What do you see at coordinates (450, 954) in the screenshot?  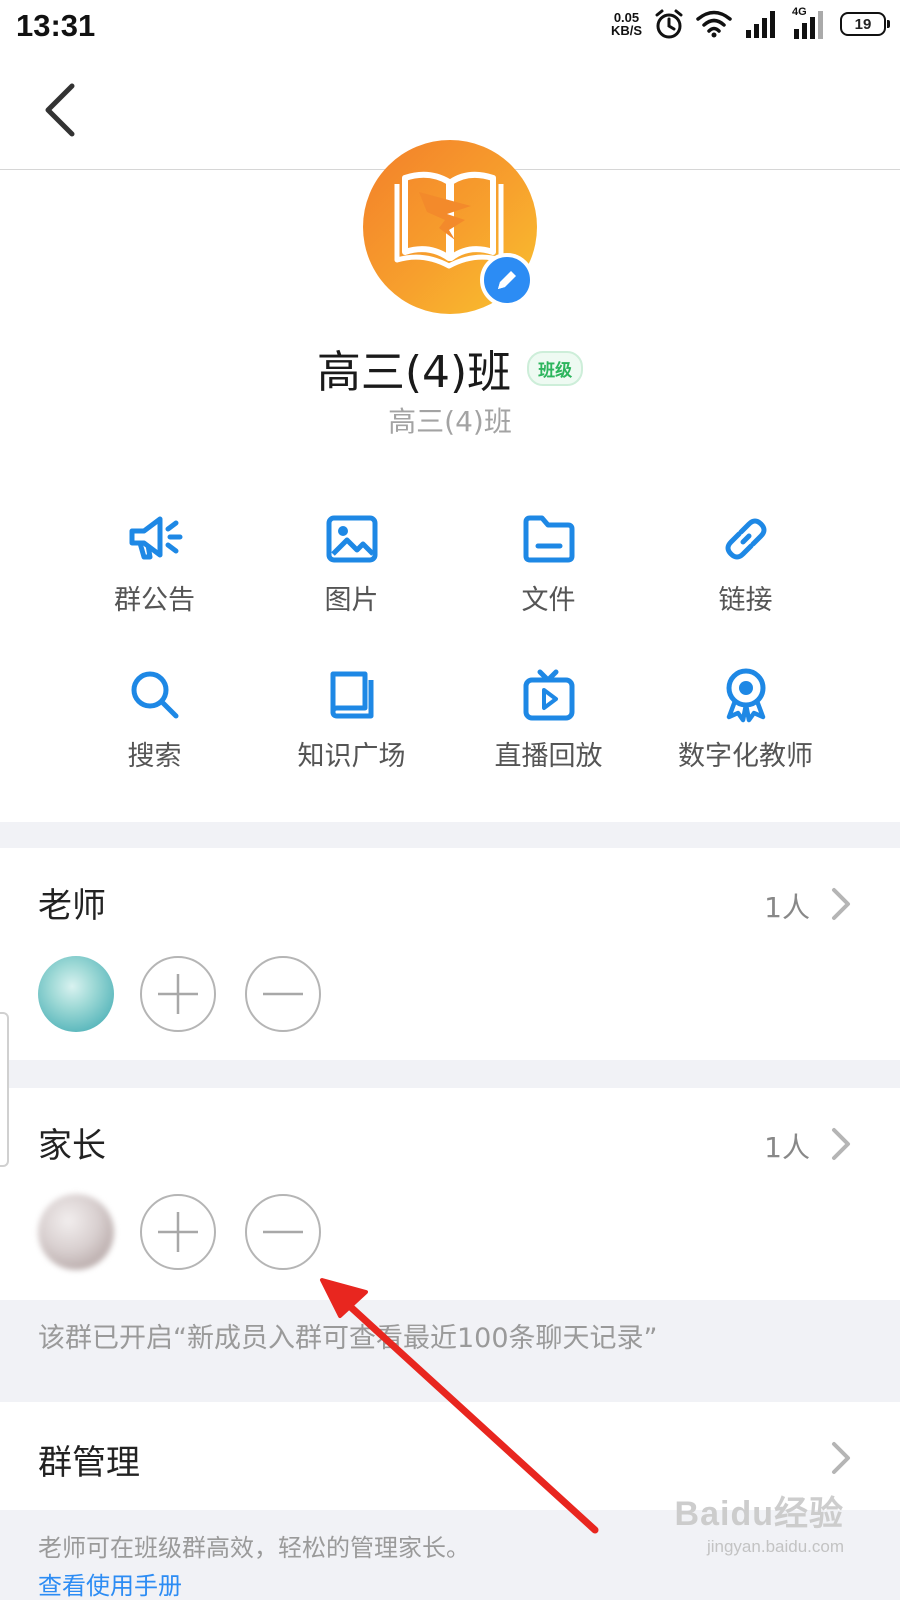 I see `teachers-section: 老师 1人` at bounding box center [450, 954].